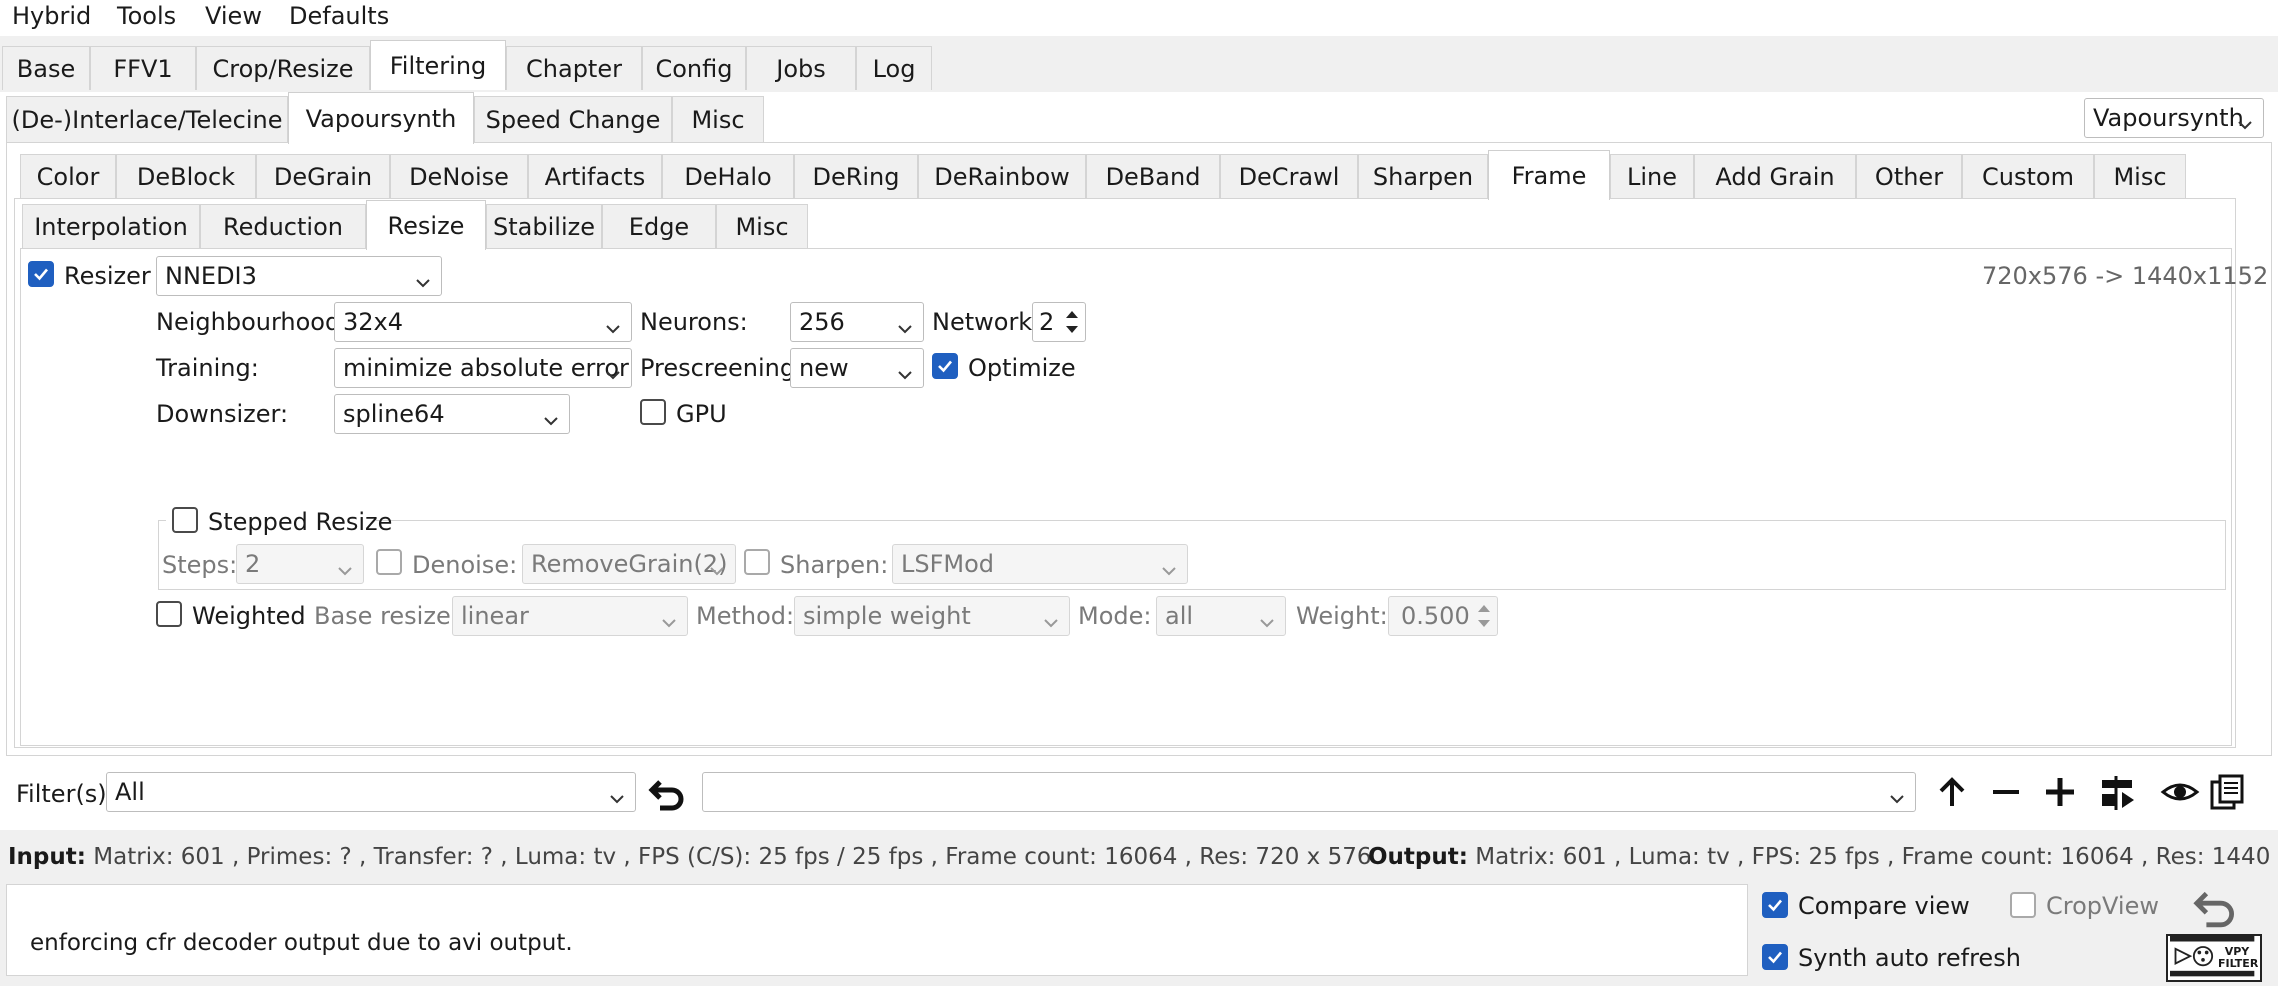  Describe the element at coordinates (452, 414) in the screenshot. I see `downsizer-select: spline64` at that location.